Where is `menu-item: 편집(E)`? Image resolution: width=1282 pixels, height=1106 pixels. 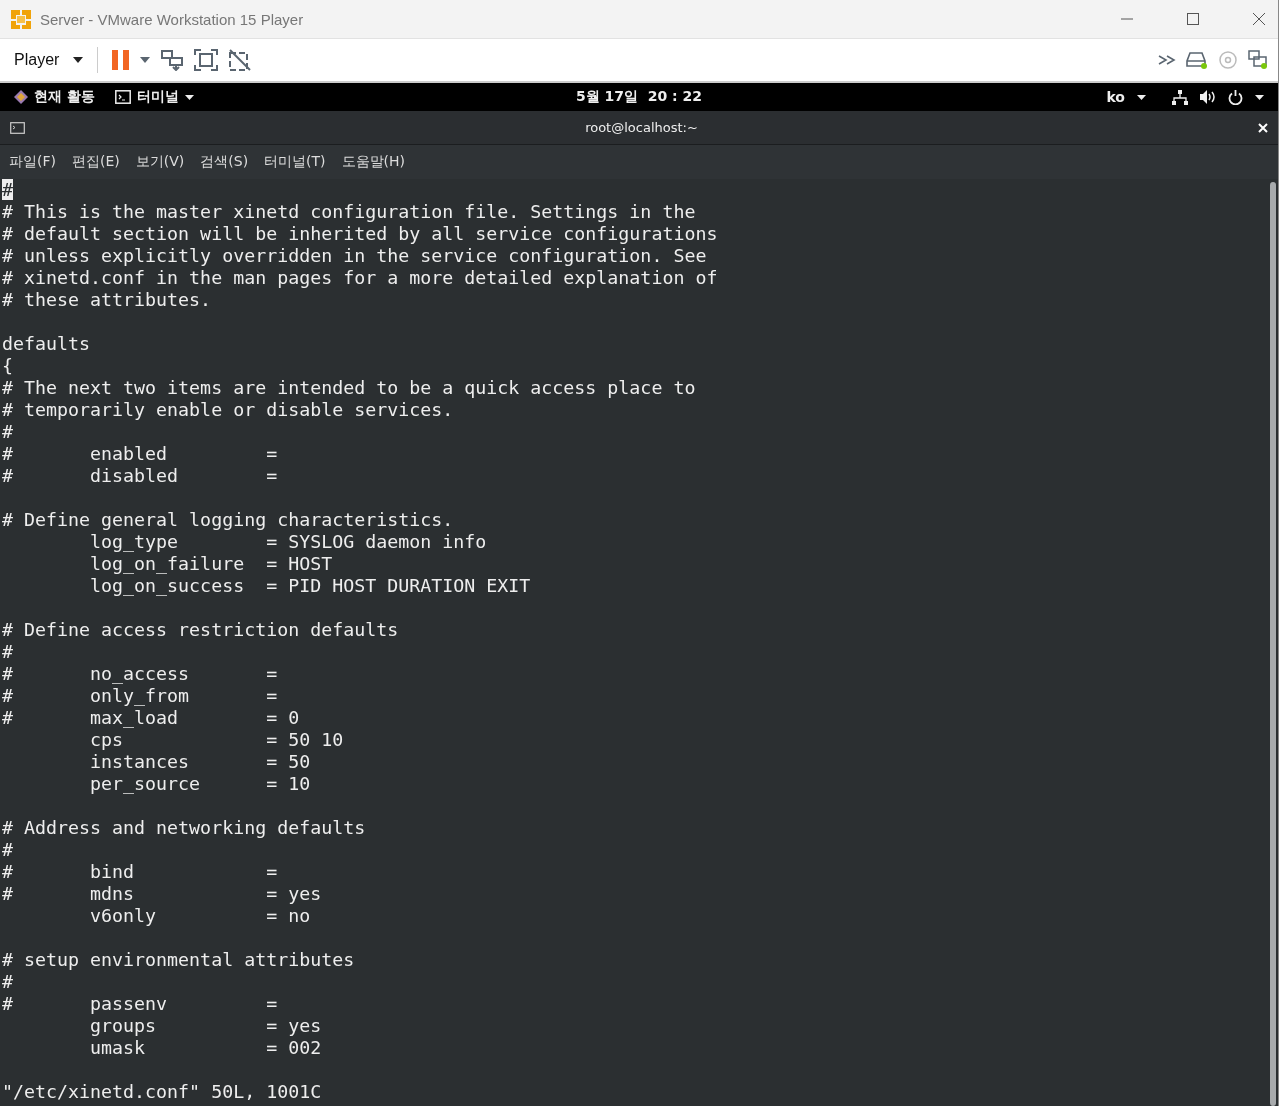 menu-item: 편집(E) is located at coordinates (96, 162).